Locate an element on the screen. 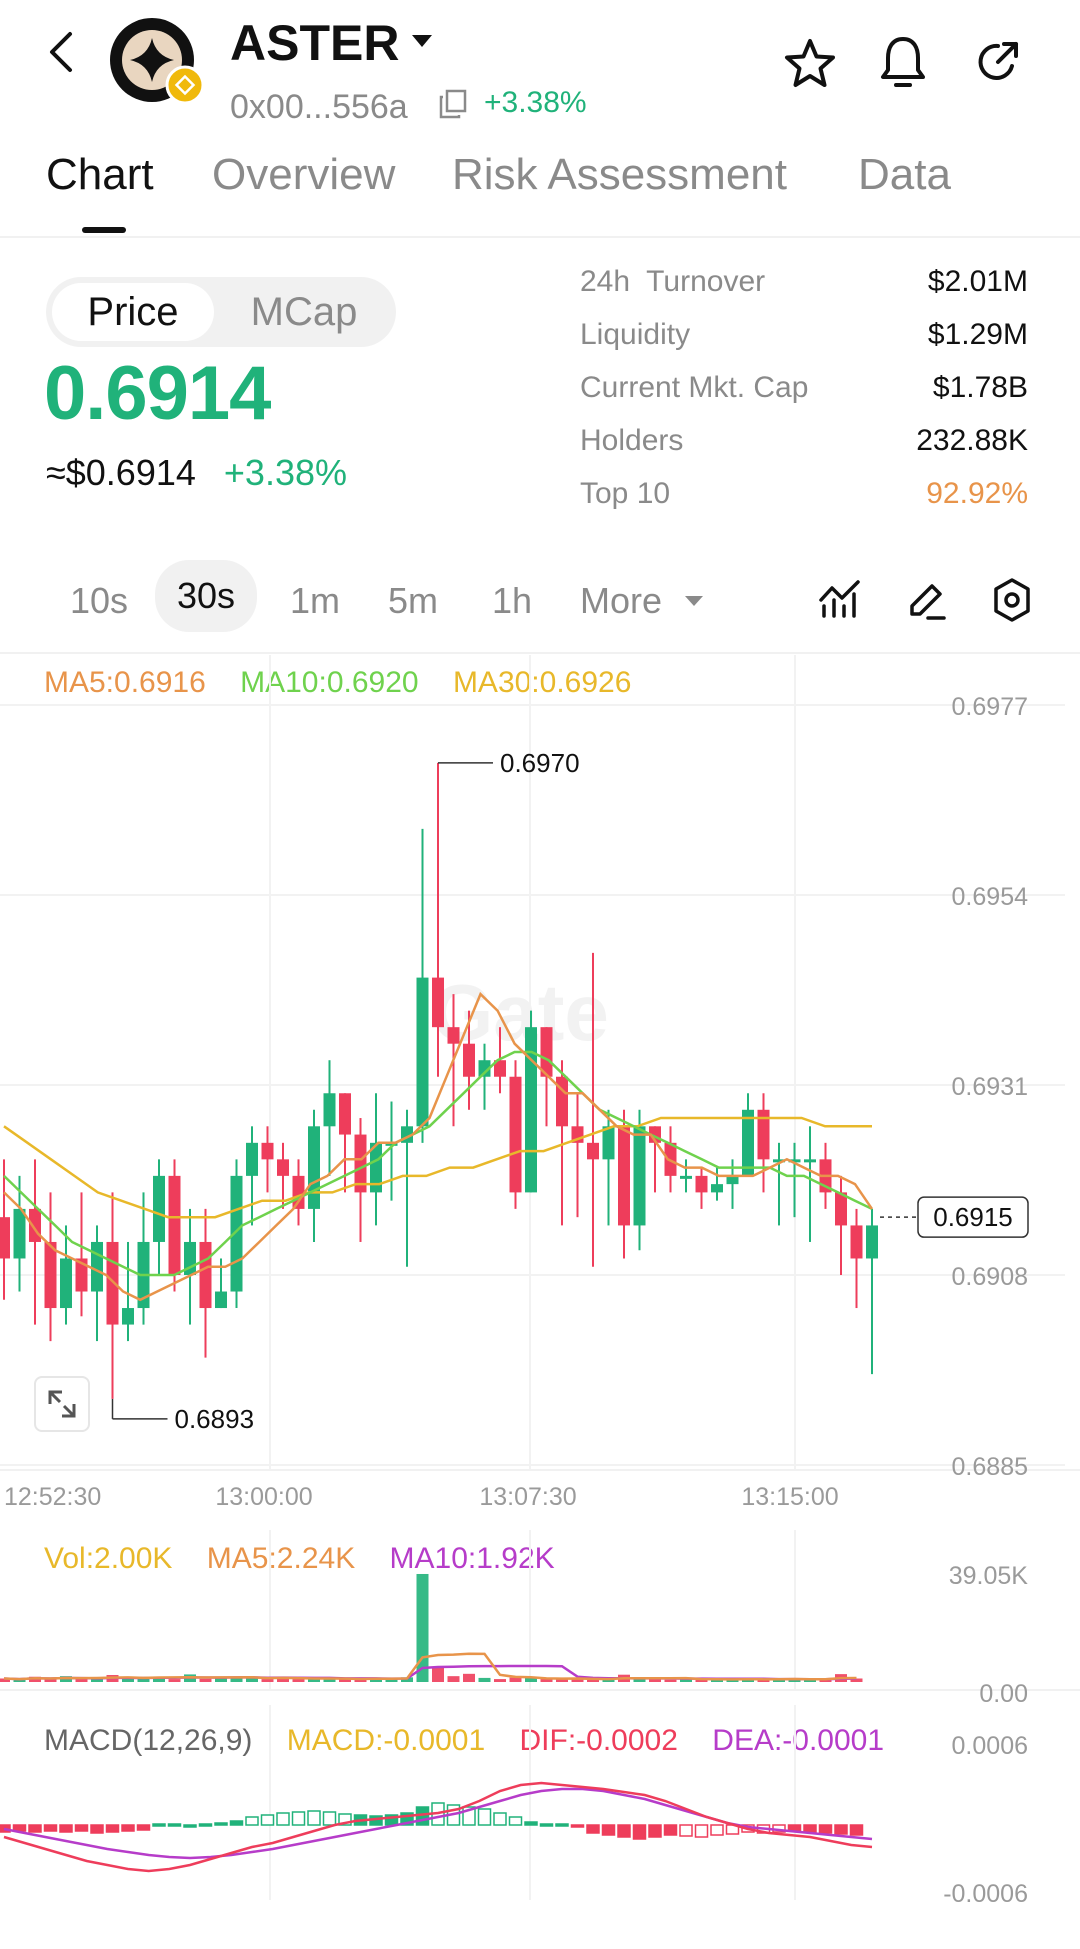 The height and width of the screenshot is (1949, 1080). macd-tick-label: 0.0006 is located at coordinates (990, 1746).